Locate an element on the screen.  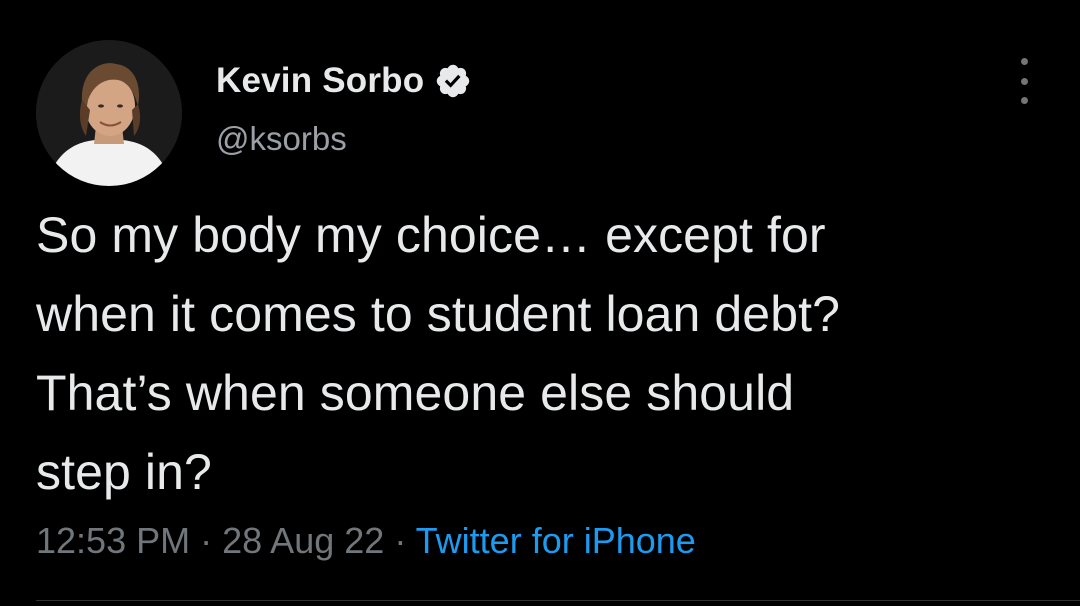
profile-photo-icon is located at coordinates (109, 113).